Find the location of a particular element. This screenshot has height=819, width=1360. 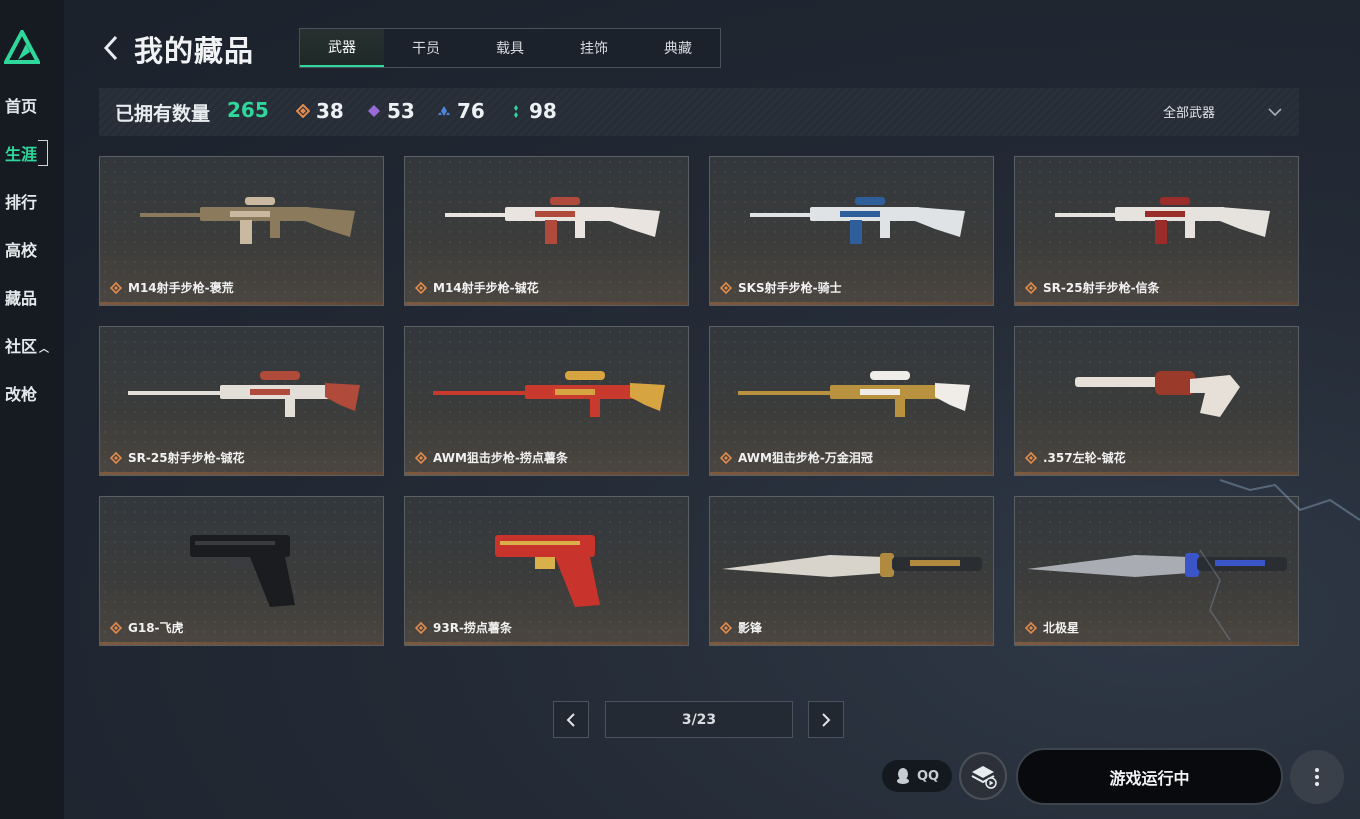

game-library-button is located at coordinates (983, 776).